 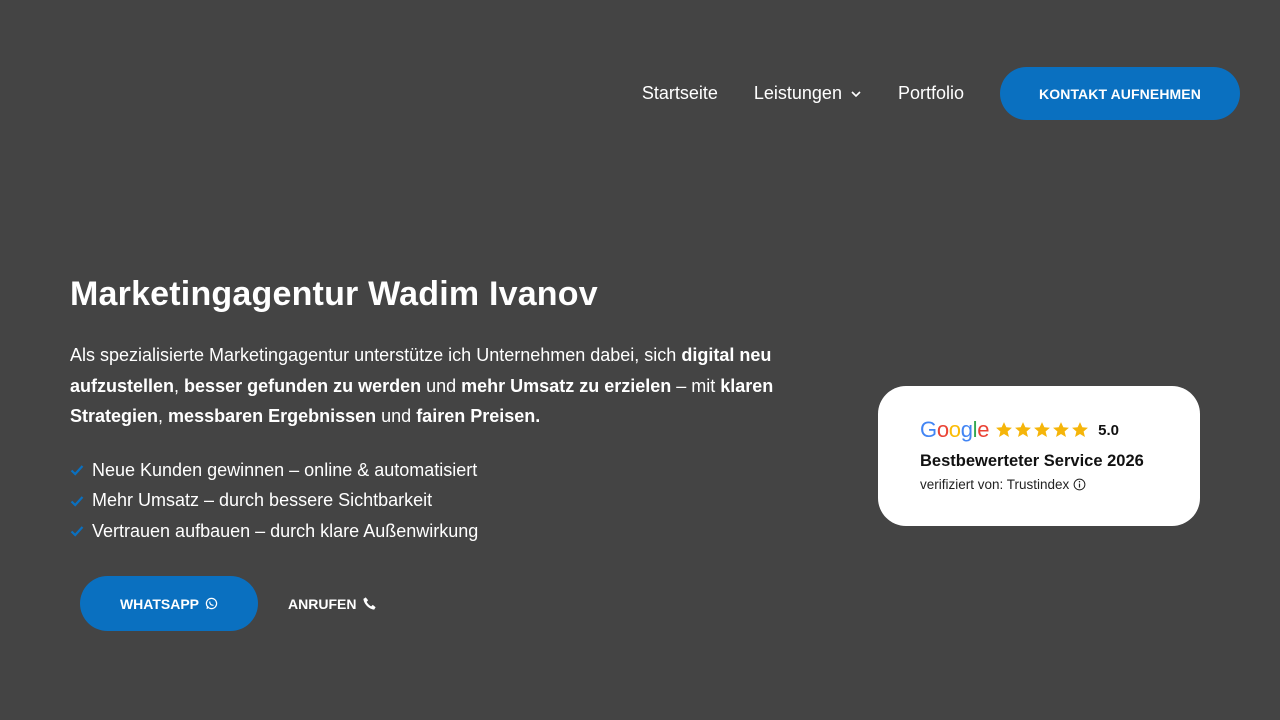 I want to click on nav-item-portfolio: Portfolio, so click(x=931, y=93).